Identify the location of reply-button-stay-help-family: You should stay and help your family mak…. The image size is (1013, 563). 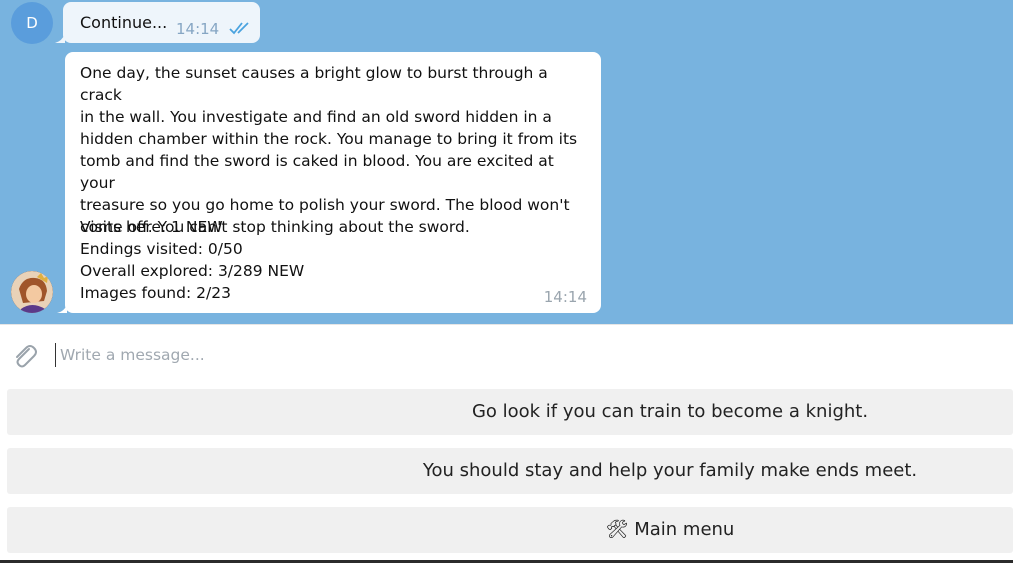
(510, 471).